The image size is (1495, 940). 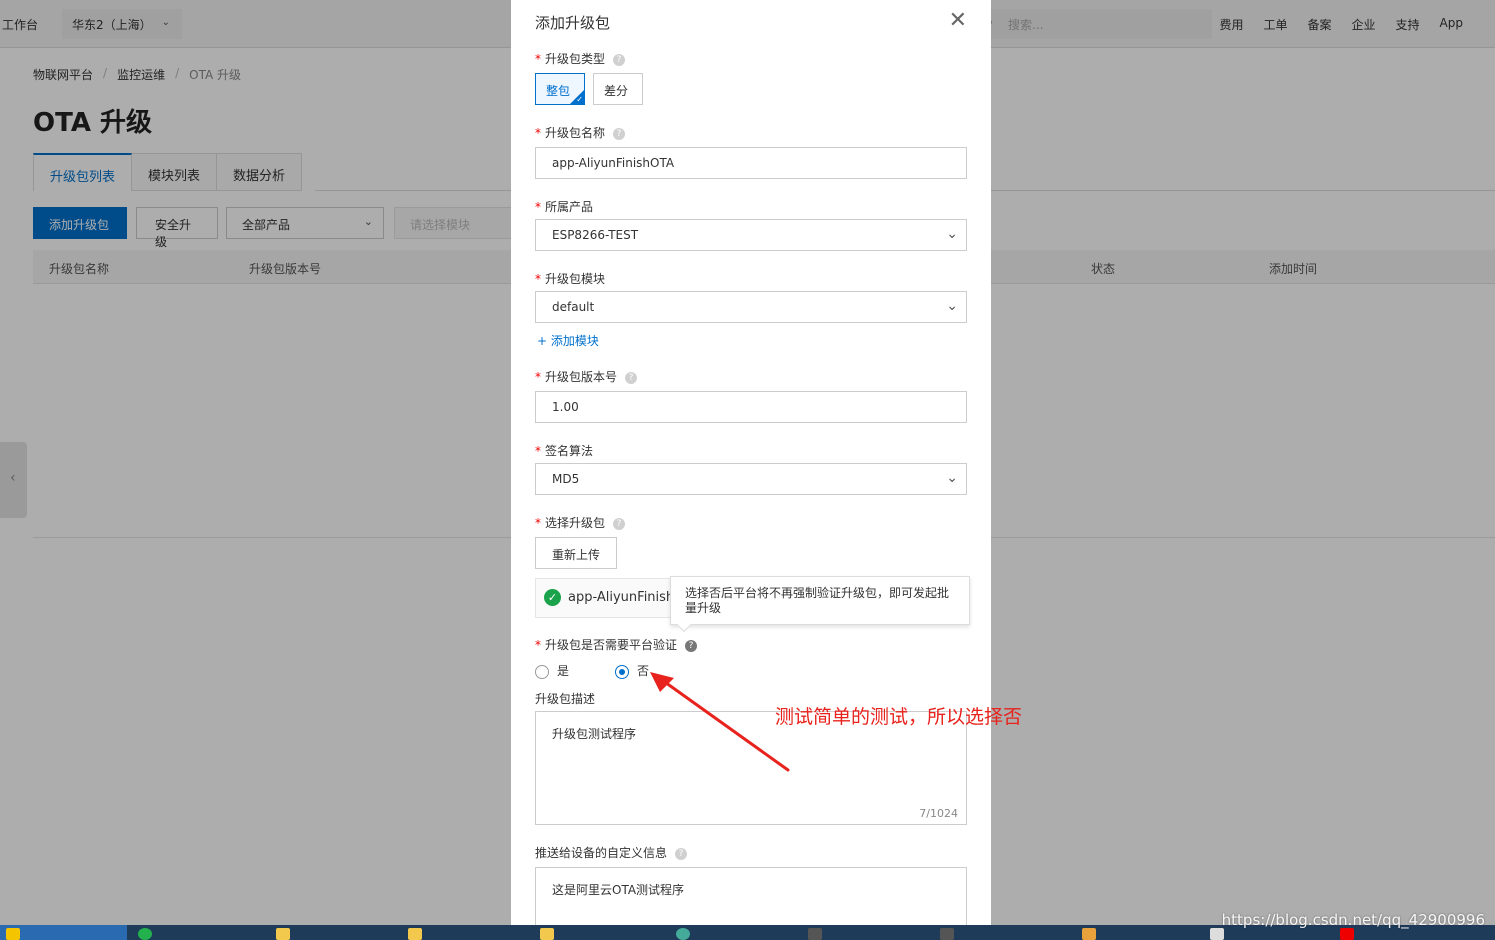 What do you see at coordinates (751, 896) in the screenshot?
I see `push-info-textarea: 这是阿里云OTA测试程序` at bounding box center [751, 896].